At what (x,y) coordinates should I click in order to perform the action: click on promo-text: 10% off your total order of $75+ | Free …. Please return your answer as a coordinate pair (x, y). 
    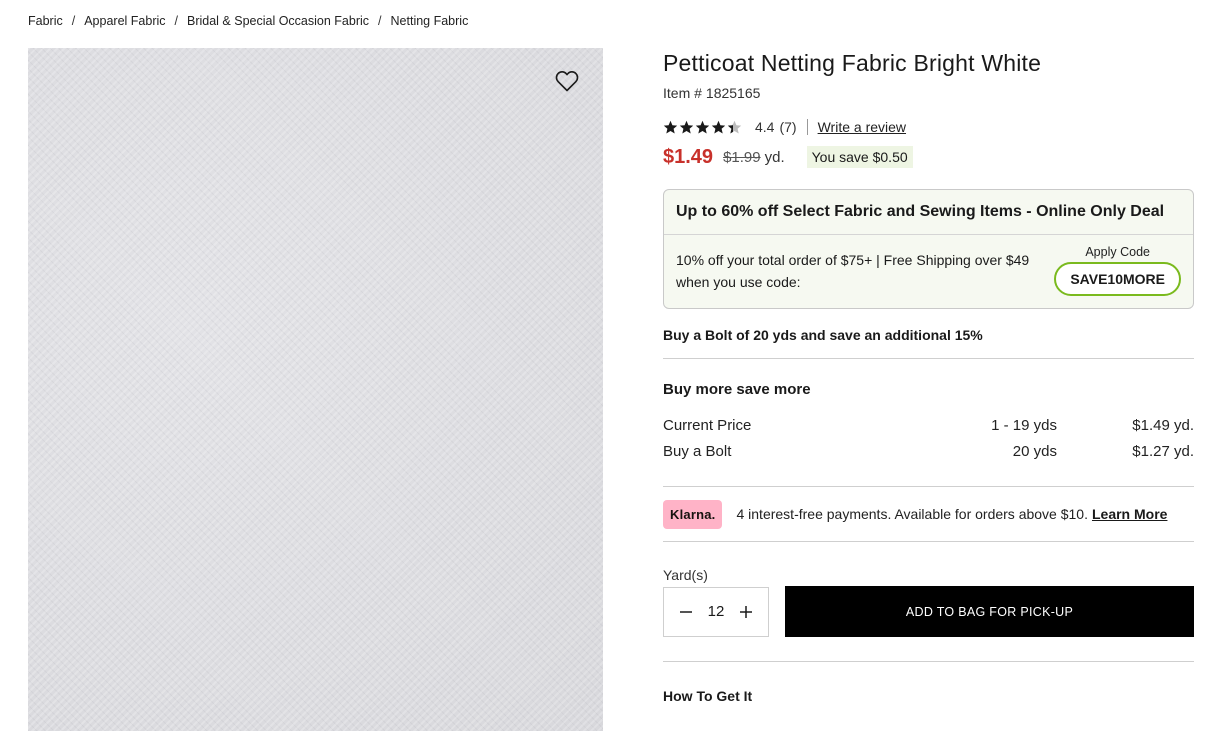
    Looking at the image, I should click on (853, 270).